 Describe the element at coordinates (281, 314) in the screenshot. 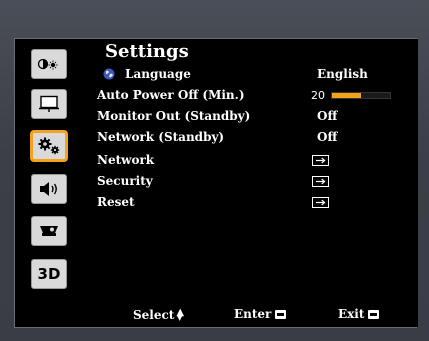

I see `enter-key-icon` at that location.